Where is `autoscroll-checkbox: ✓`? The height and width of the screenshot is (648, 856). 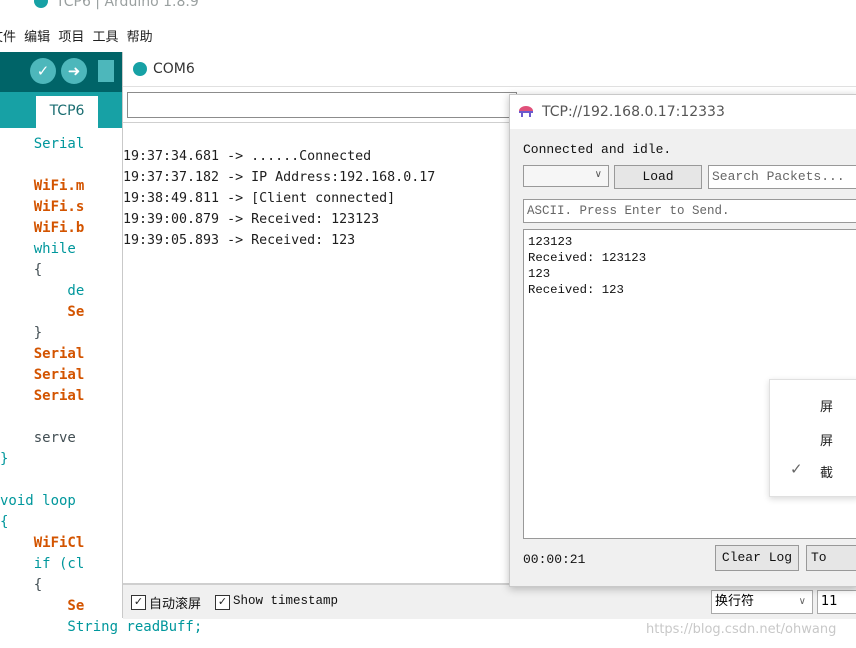
autoscroll-checkbox: ✓ is located at coordinates (138, 602).